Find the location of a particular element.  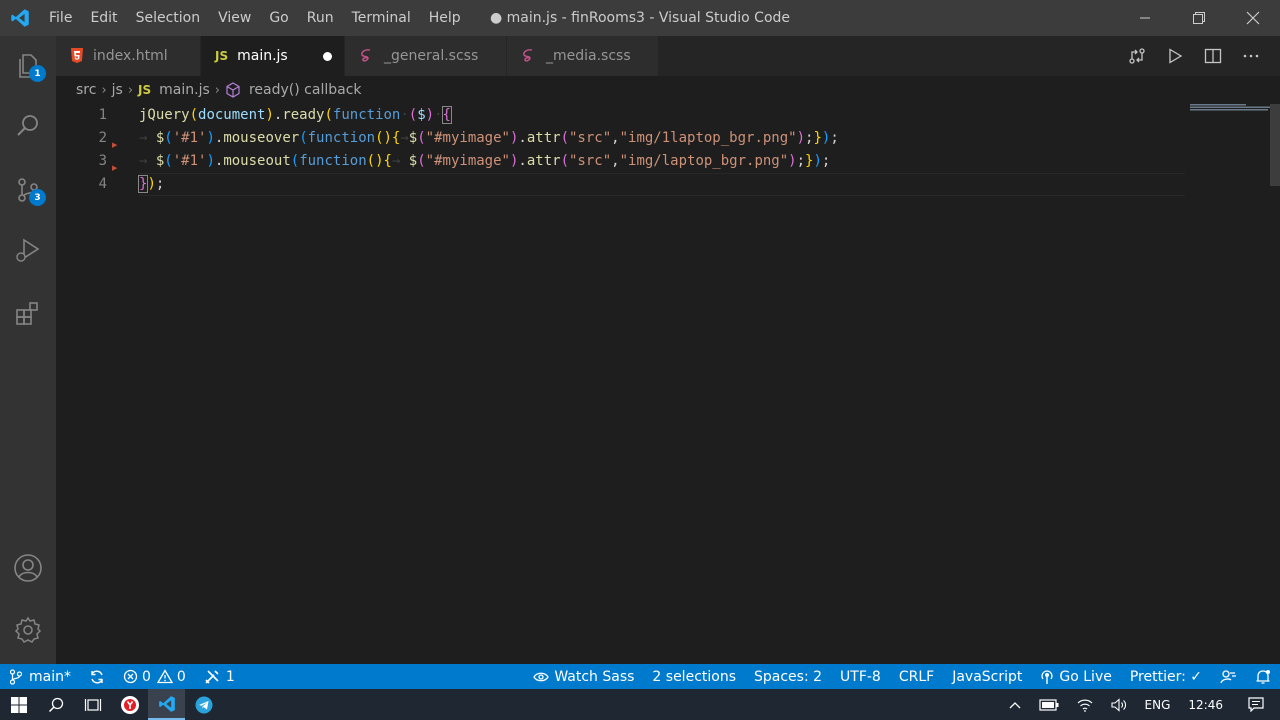

sync-button is located at coordinates (97, 676).